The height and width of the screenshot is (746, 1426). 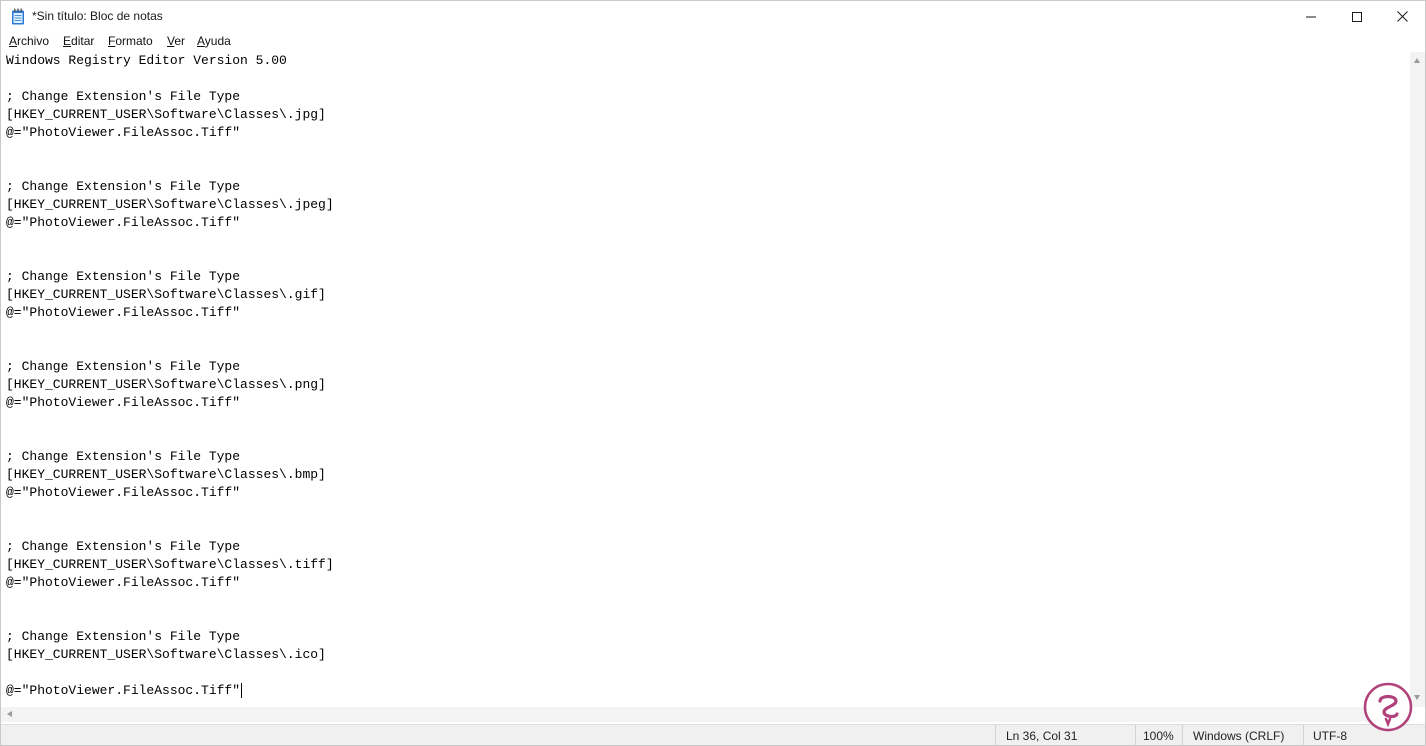 I want to click on scroll-down-arrow-icon, so click(x=1417, y=697).